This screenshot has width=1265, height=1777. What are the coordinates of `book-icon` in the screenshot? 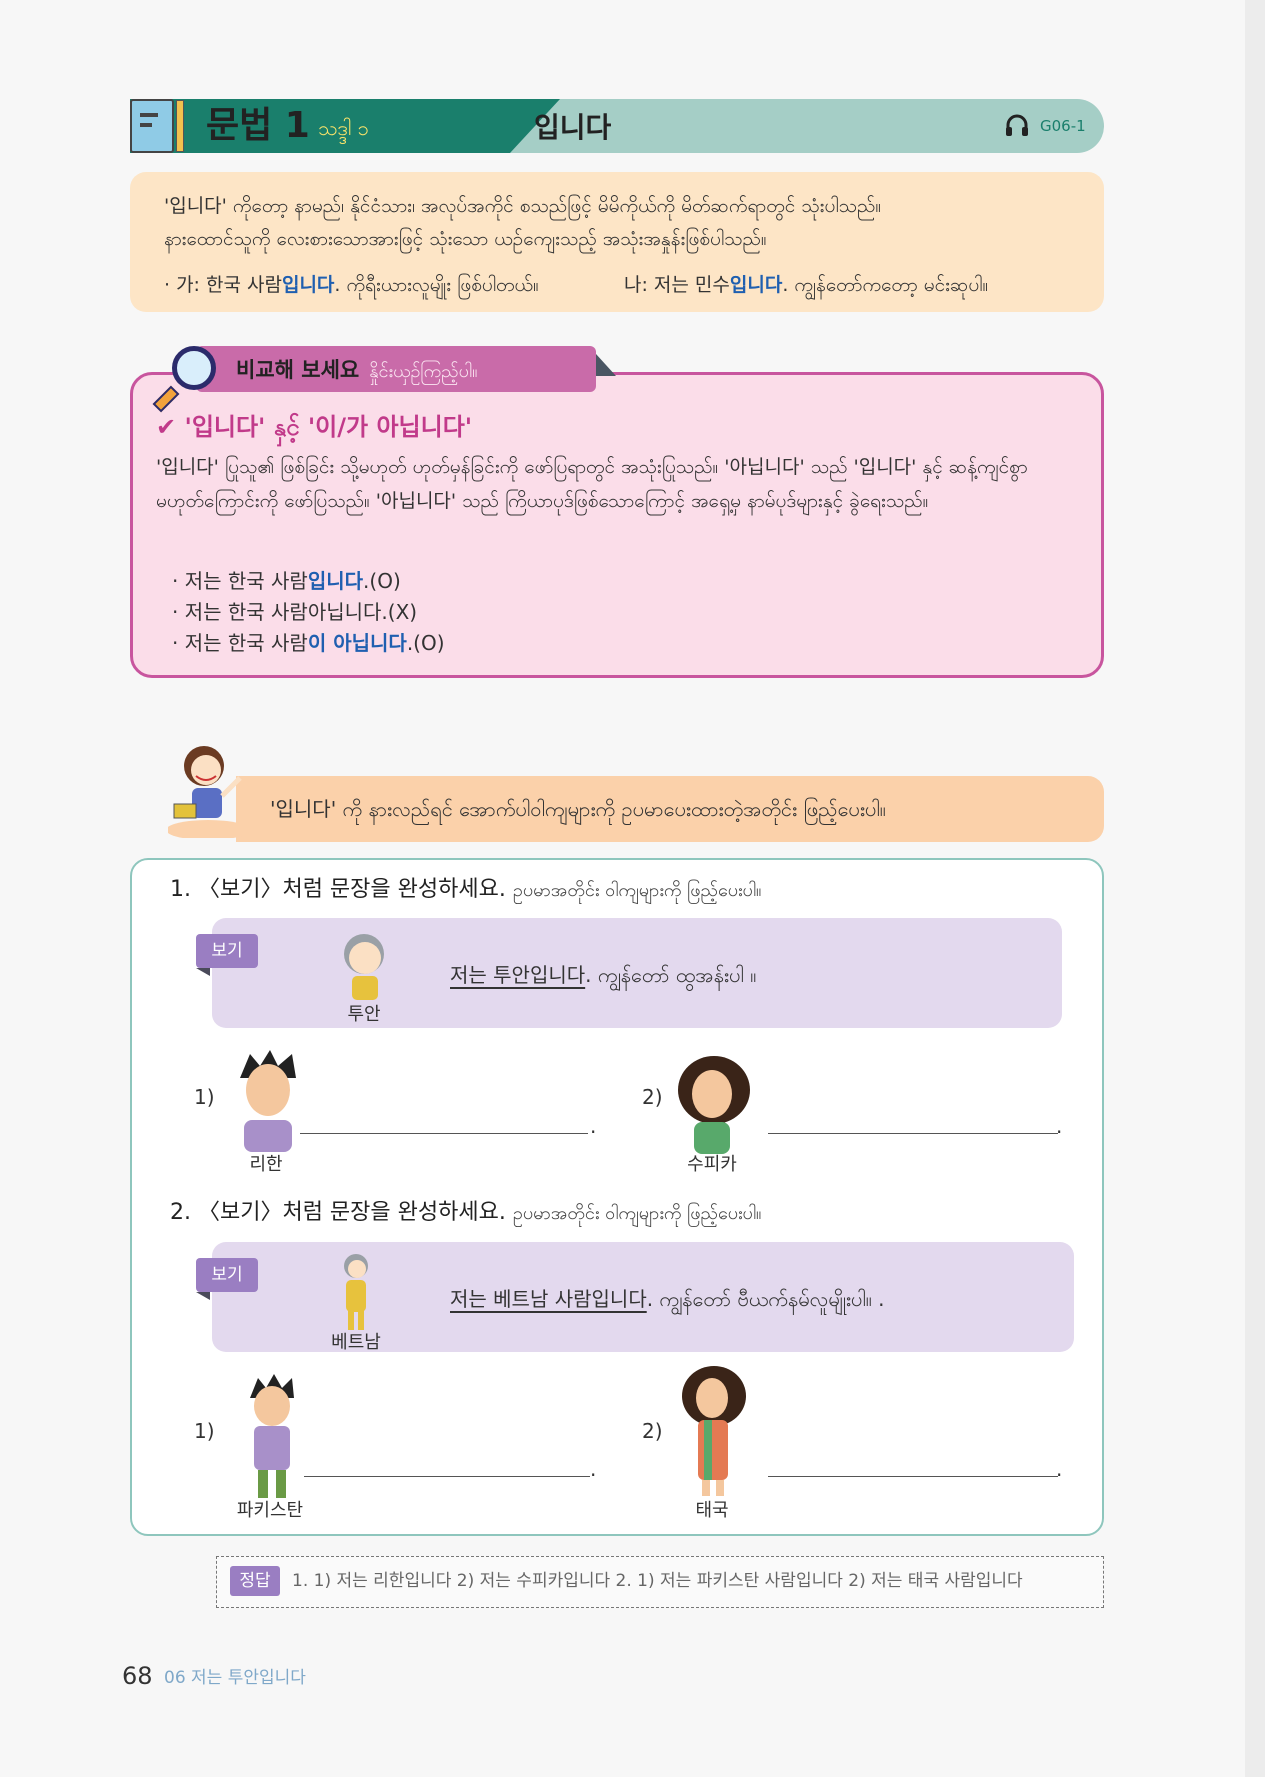 It's located at (152, 126).